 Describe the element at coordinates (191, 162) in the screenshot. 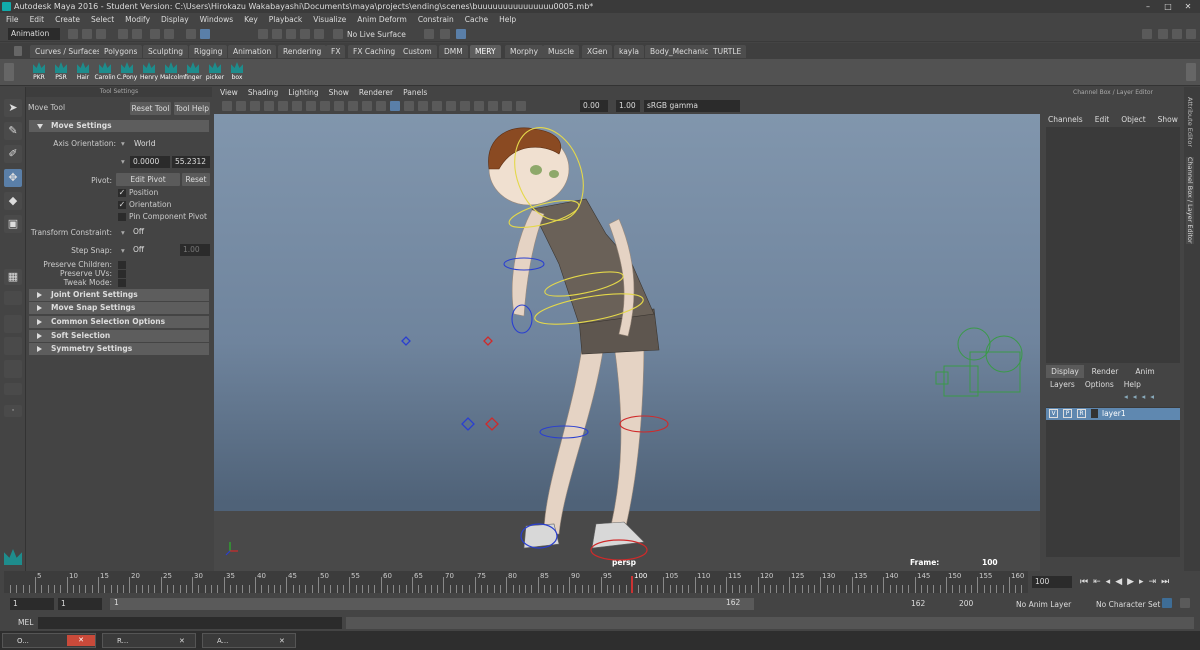

I see `coord-field-b: 55.2312` at that location.